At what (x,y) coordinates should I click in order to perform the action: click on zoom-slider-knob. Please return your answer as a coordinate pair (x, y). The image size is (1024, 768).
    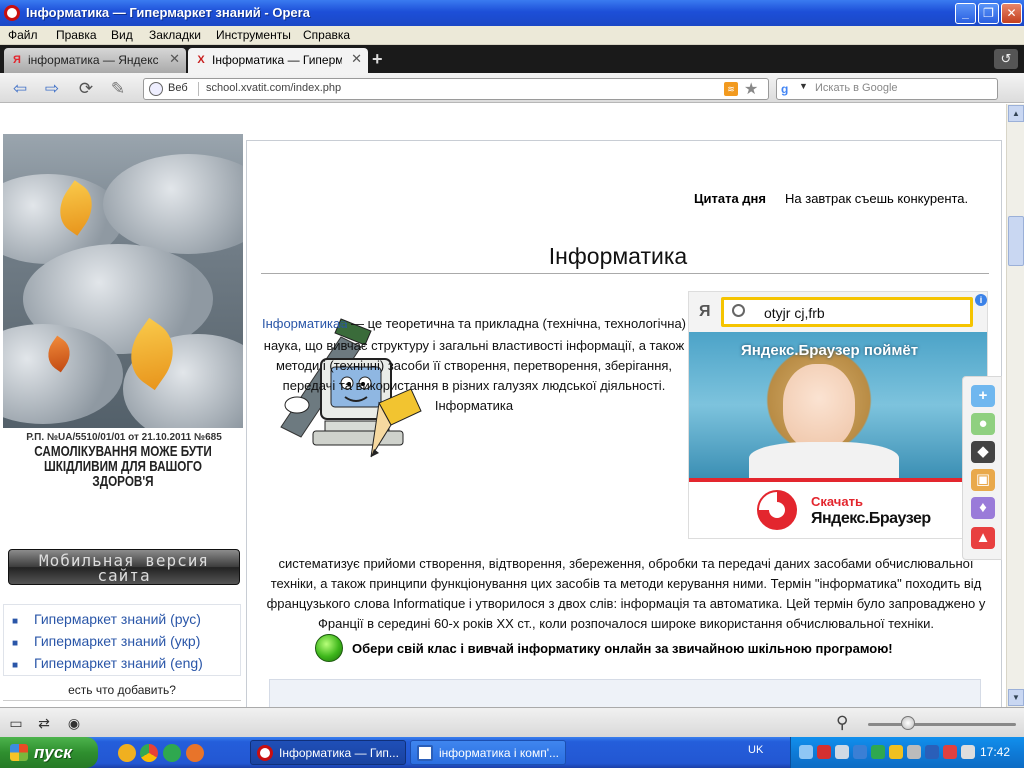
    Looking at the image, I should click on (908, 723).